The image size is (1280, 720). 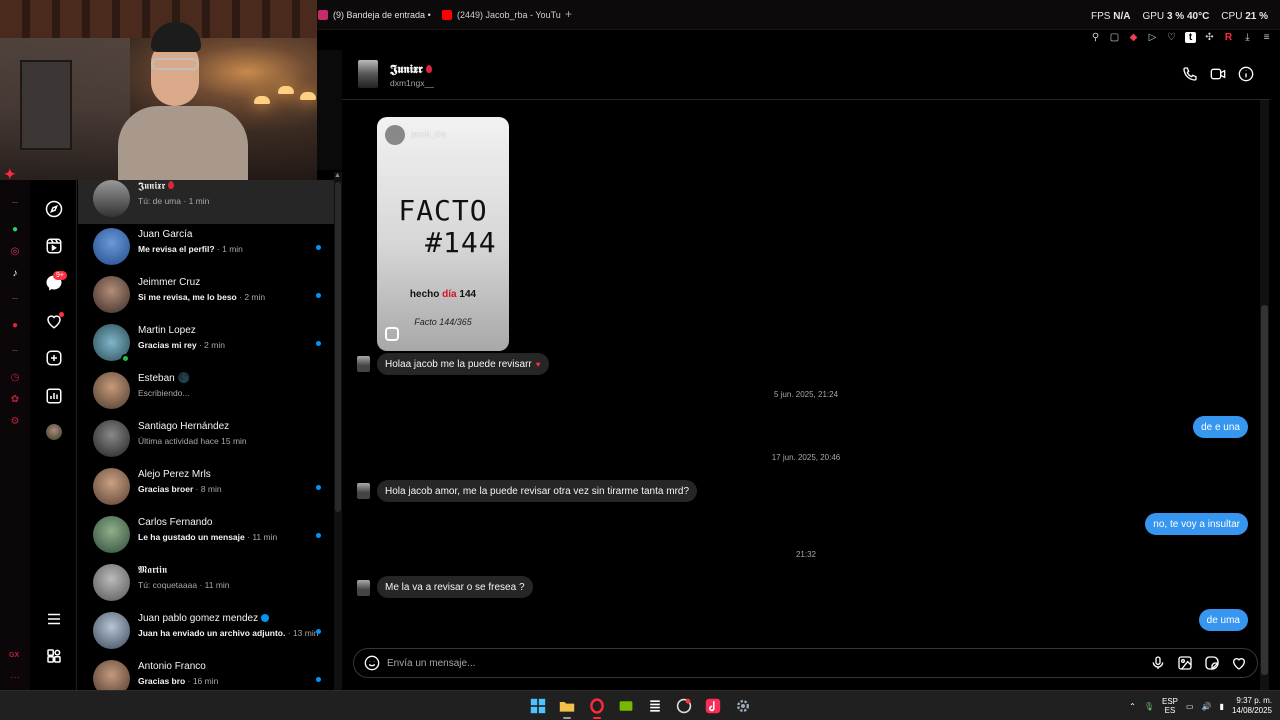 What do you see at coordinates (54, 432) in the screenshot?
I see `profile-avatar` at bounding box center [54, 432].